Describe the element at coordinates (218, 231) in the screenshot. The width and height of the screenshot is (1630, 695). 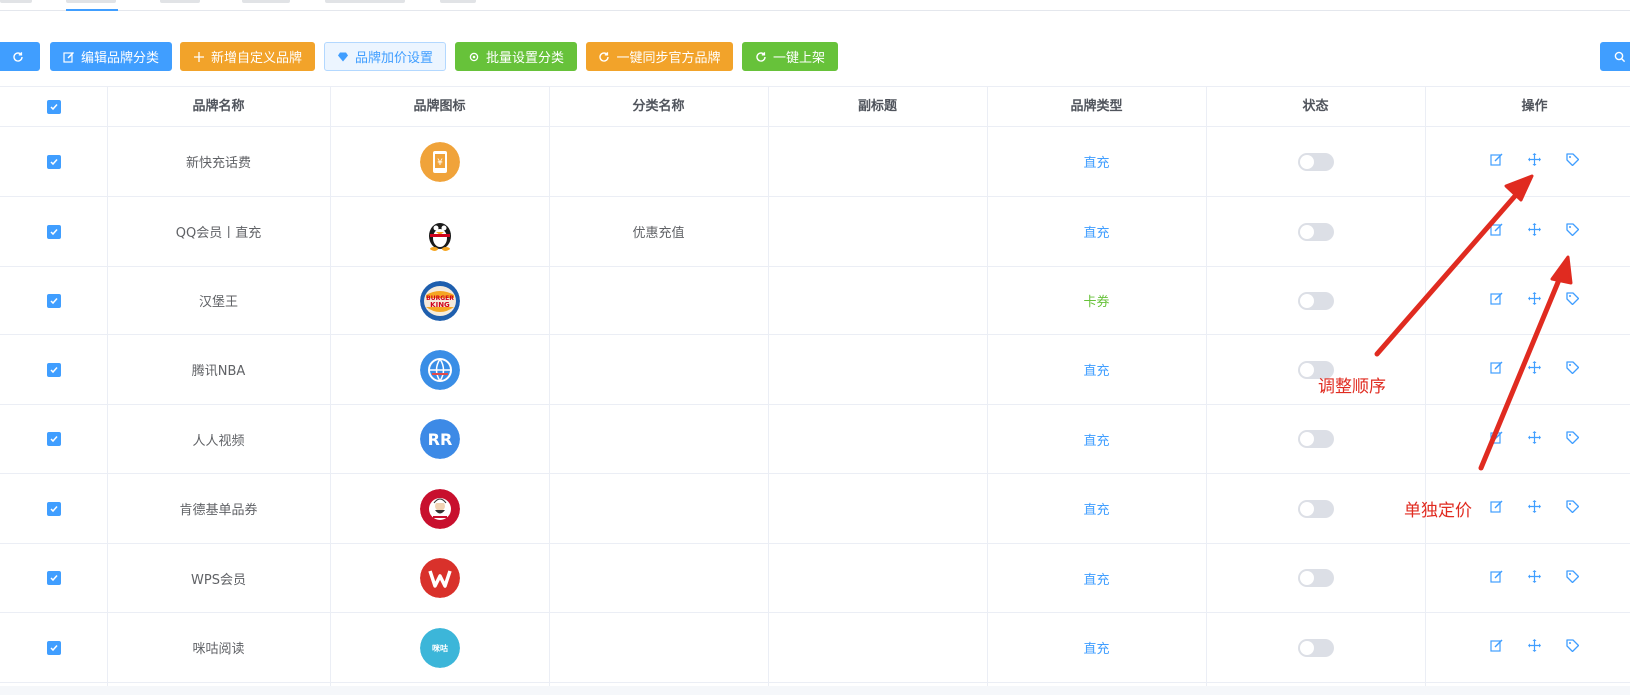
I see `brand-name-cell: QQ会员丨直充` at that location.